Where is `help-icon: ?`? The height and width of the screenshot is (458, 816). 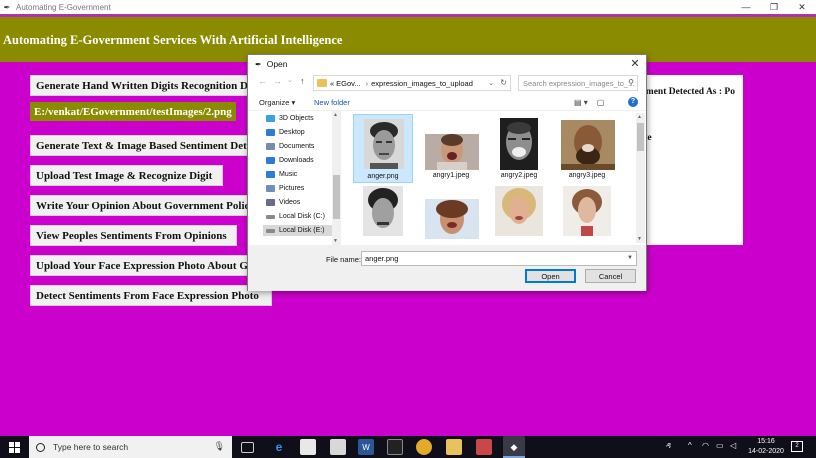 help-icon: ? is located at coordinates (633, 102).